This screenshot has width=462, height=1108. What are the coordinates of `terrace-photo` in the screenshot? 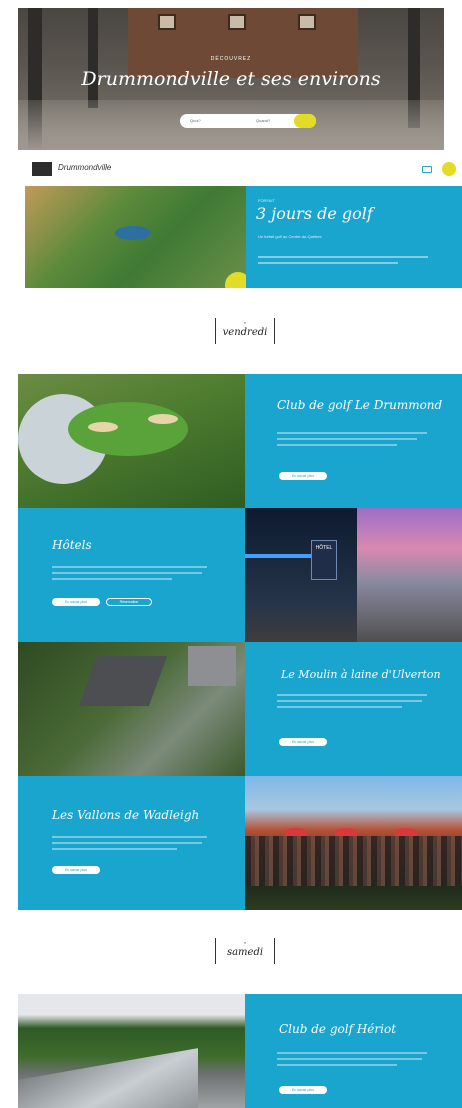 It's located at (353, 843).